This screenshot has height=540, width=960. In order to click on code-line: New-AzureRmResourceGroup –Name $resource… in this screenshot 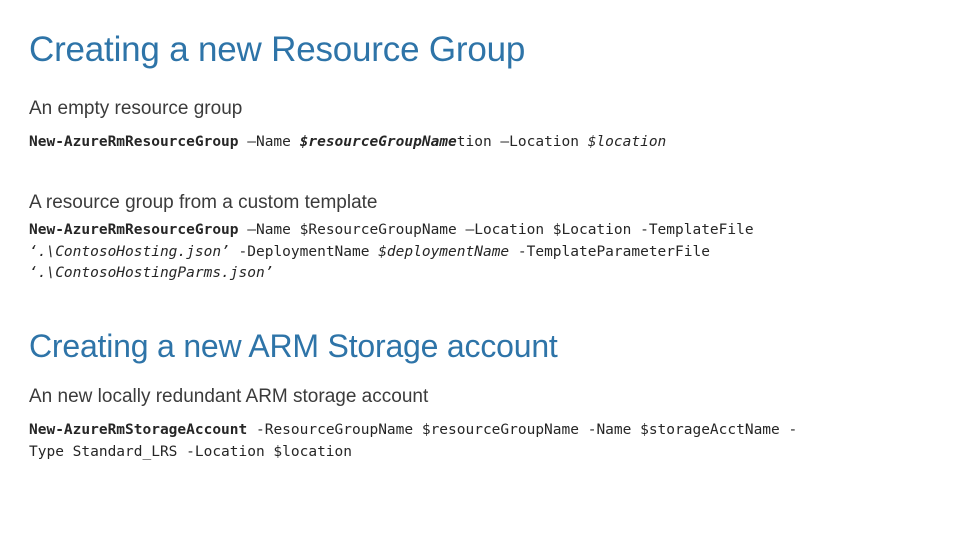, I will do `click(481, 143)`.